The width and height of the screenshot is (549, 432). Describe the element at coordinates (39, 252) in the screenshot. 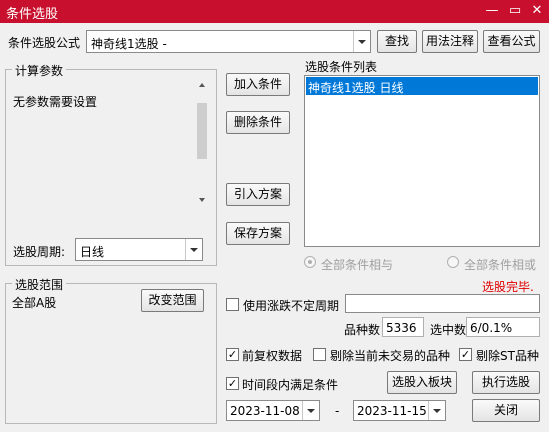

I see `period-label: 选股周期:` at that location.